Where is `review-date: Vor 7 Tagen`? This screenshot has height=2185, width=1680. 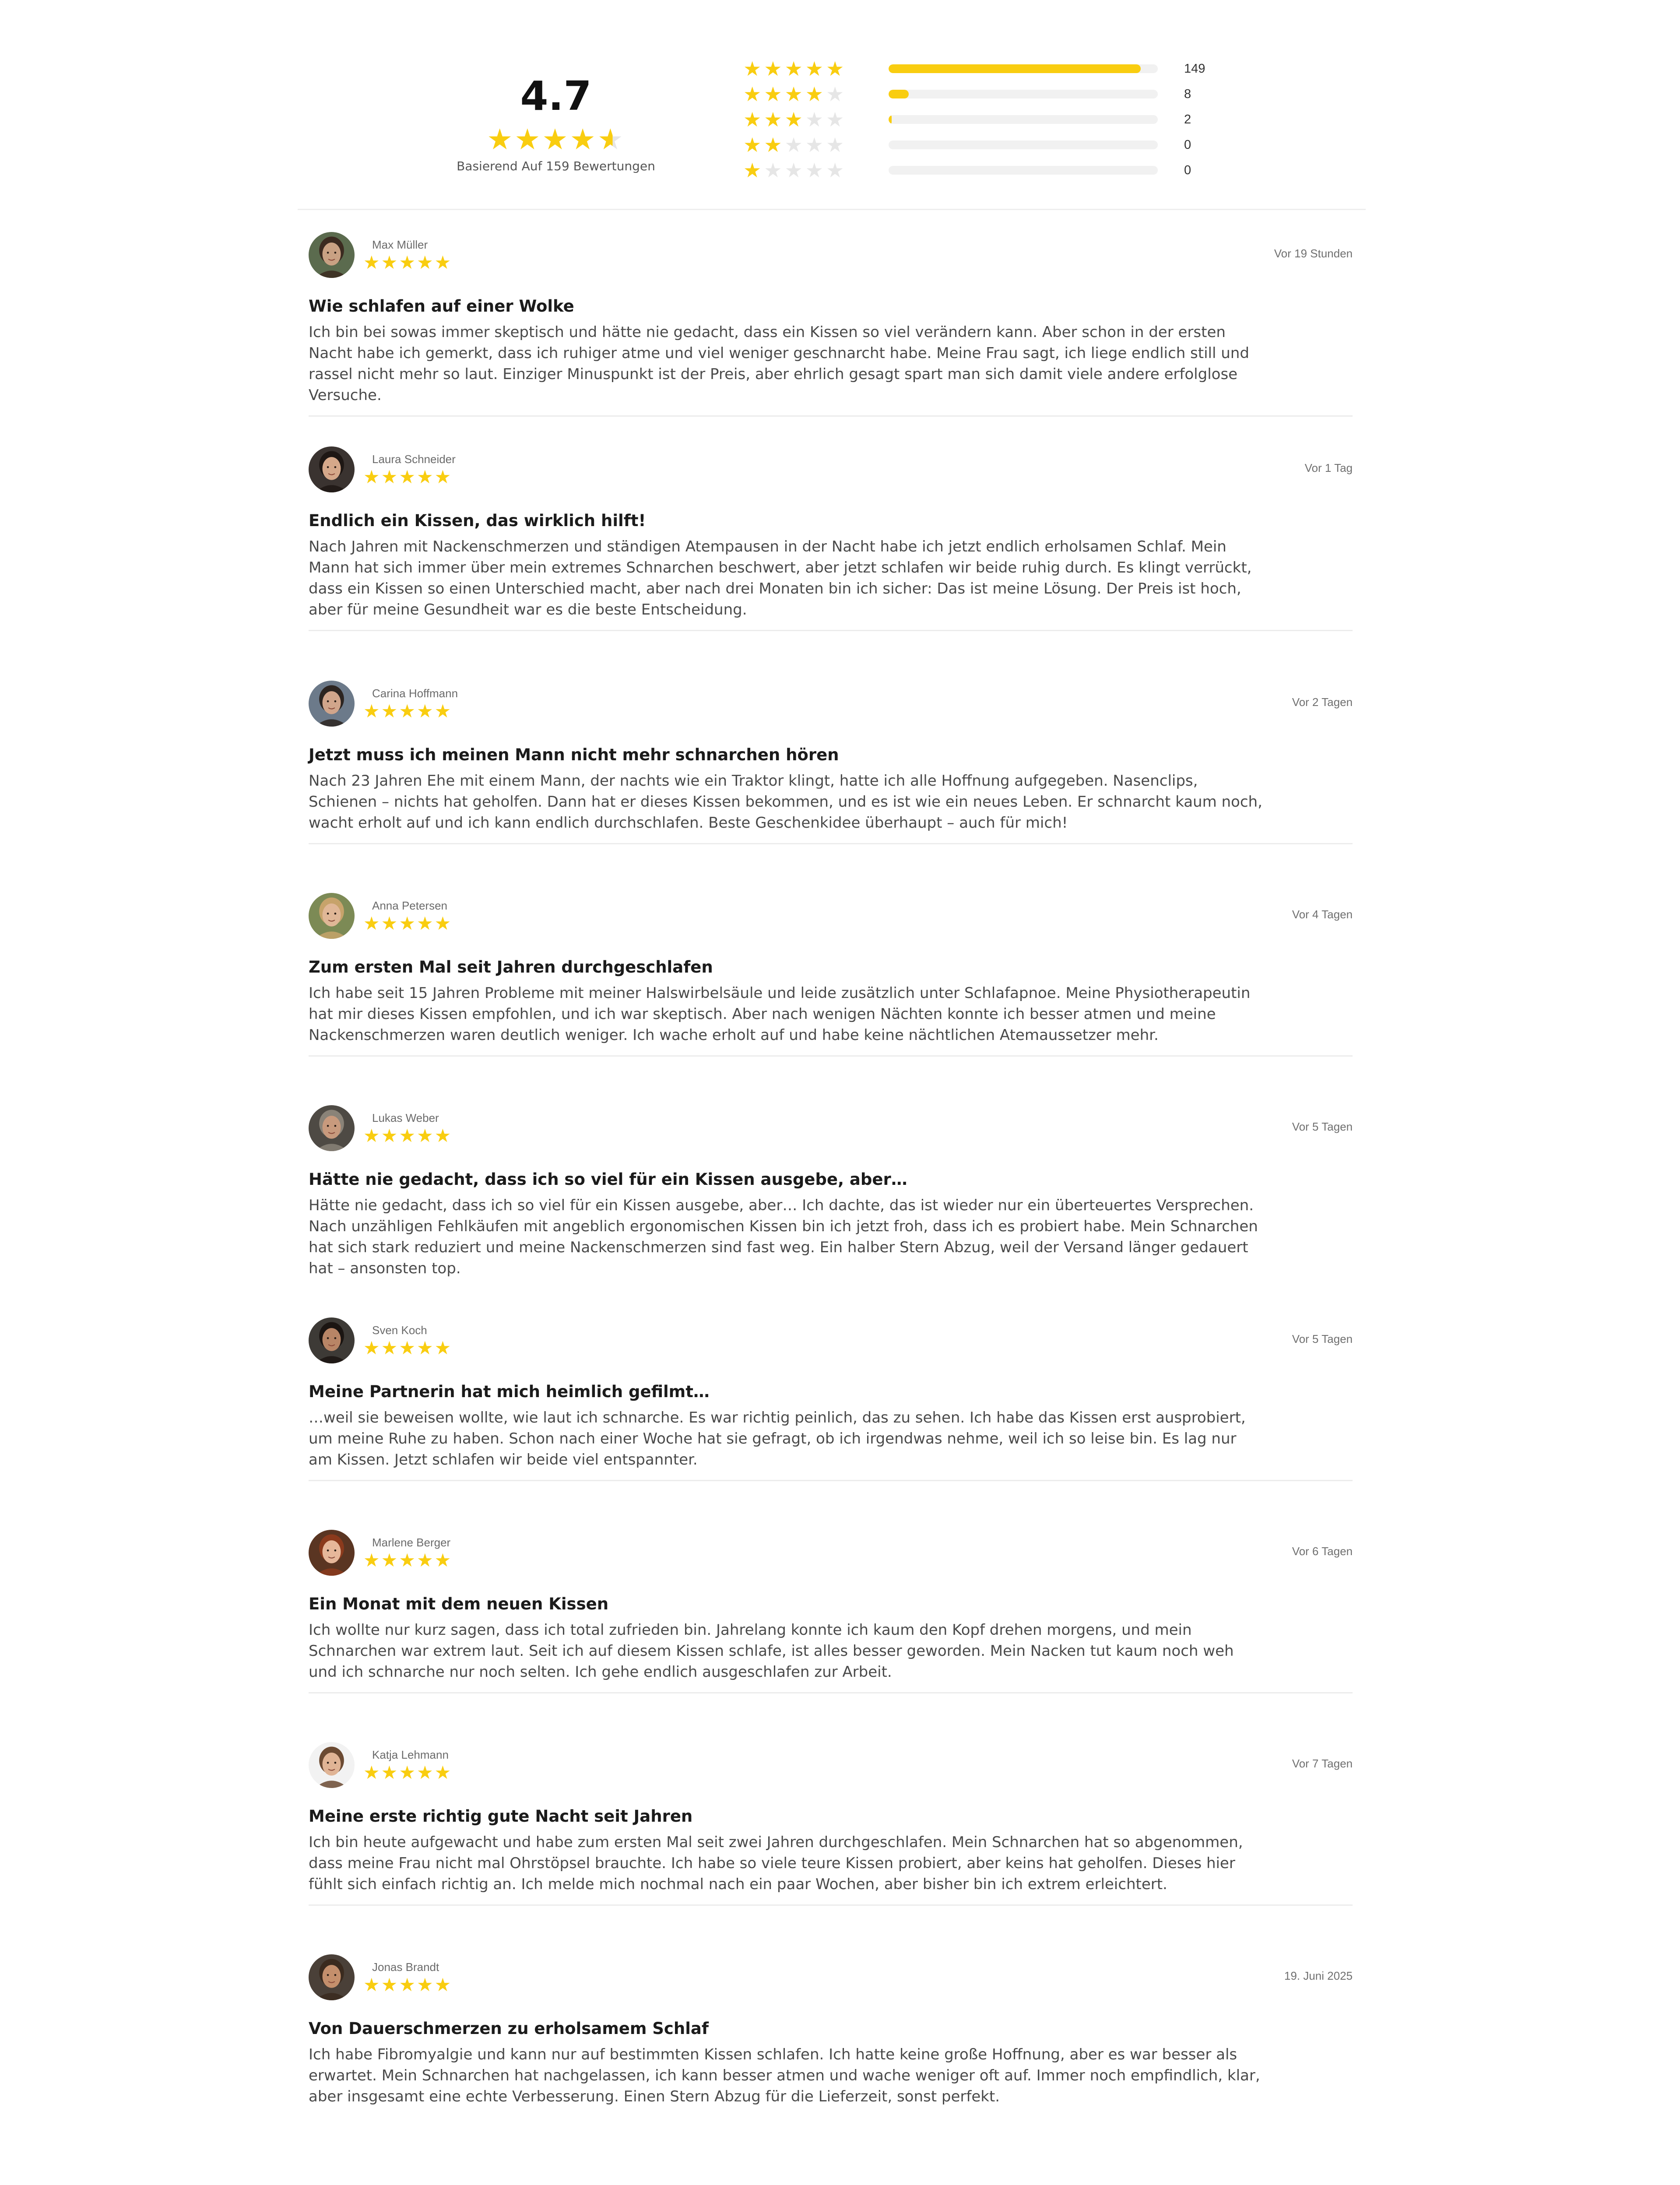
review-date: Vor 7 Tagen is located at coordinates (1322, 1763).